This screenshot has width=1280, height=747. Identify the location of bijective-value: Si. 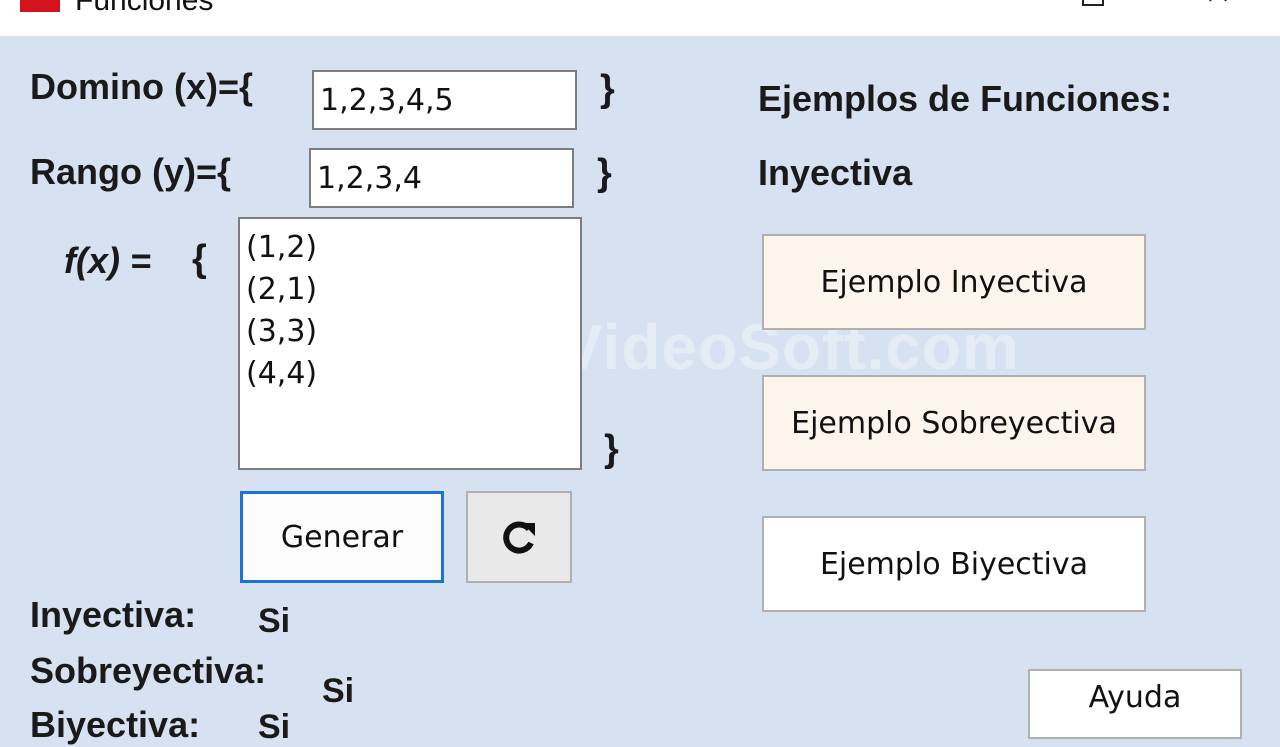
(274, 727).